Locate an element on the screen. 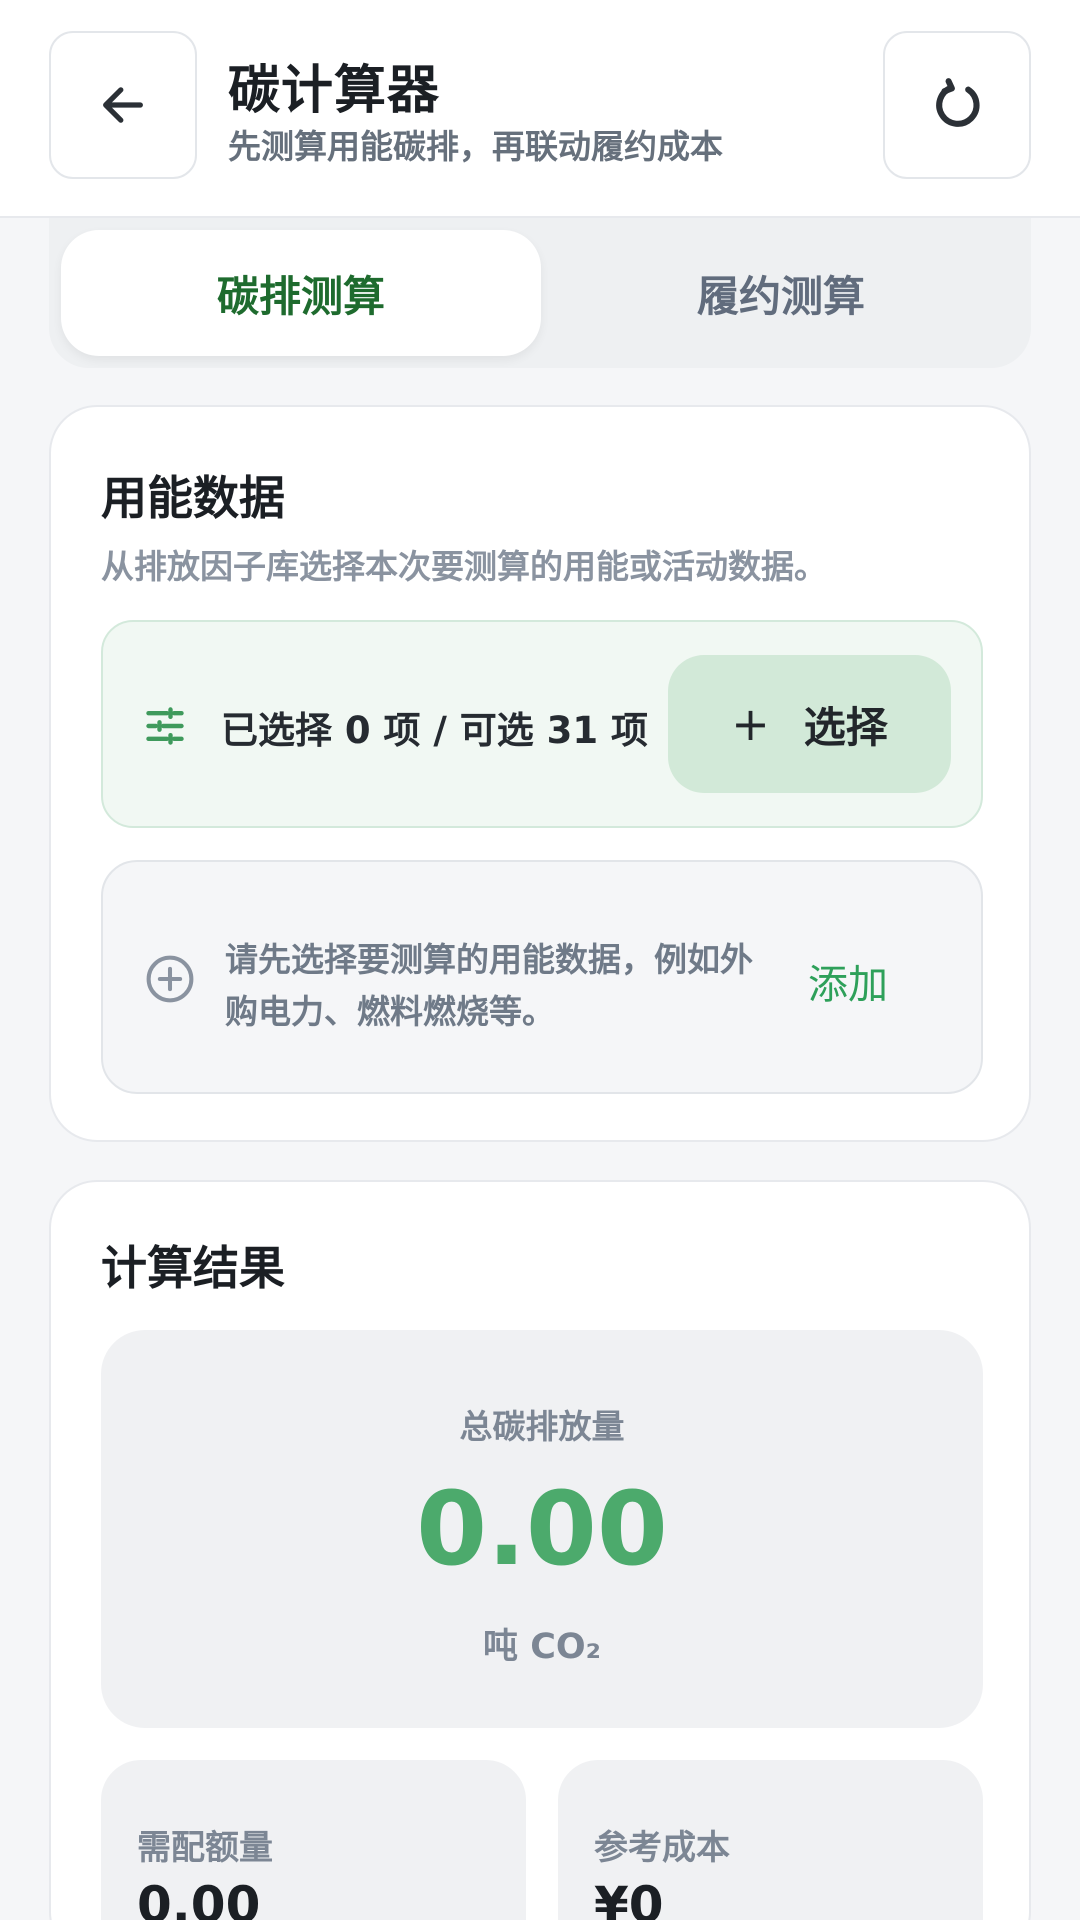 This screenshot has height=1920, width=1080. cost-box: 参考成本 ¥0 is located at coordinates (770, 1840).